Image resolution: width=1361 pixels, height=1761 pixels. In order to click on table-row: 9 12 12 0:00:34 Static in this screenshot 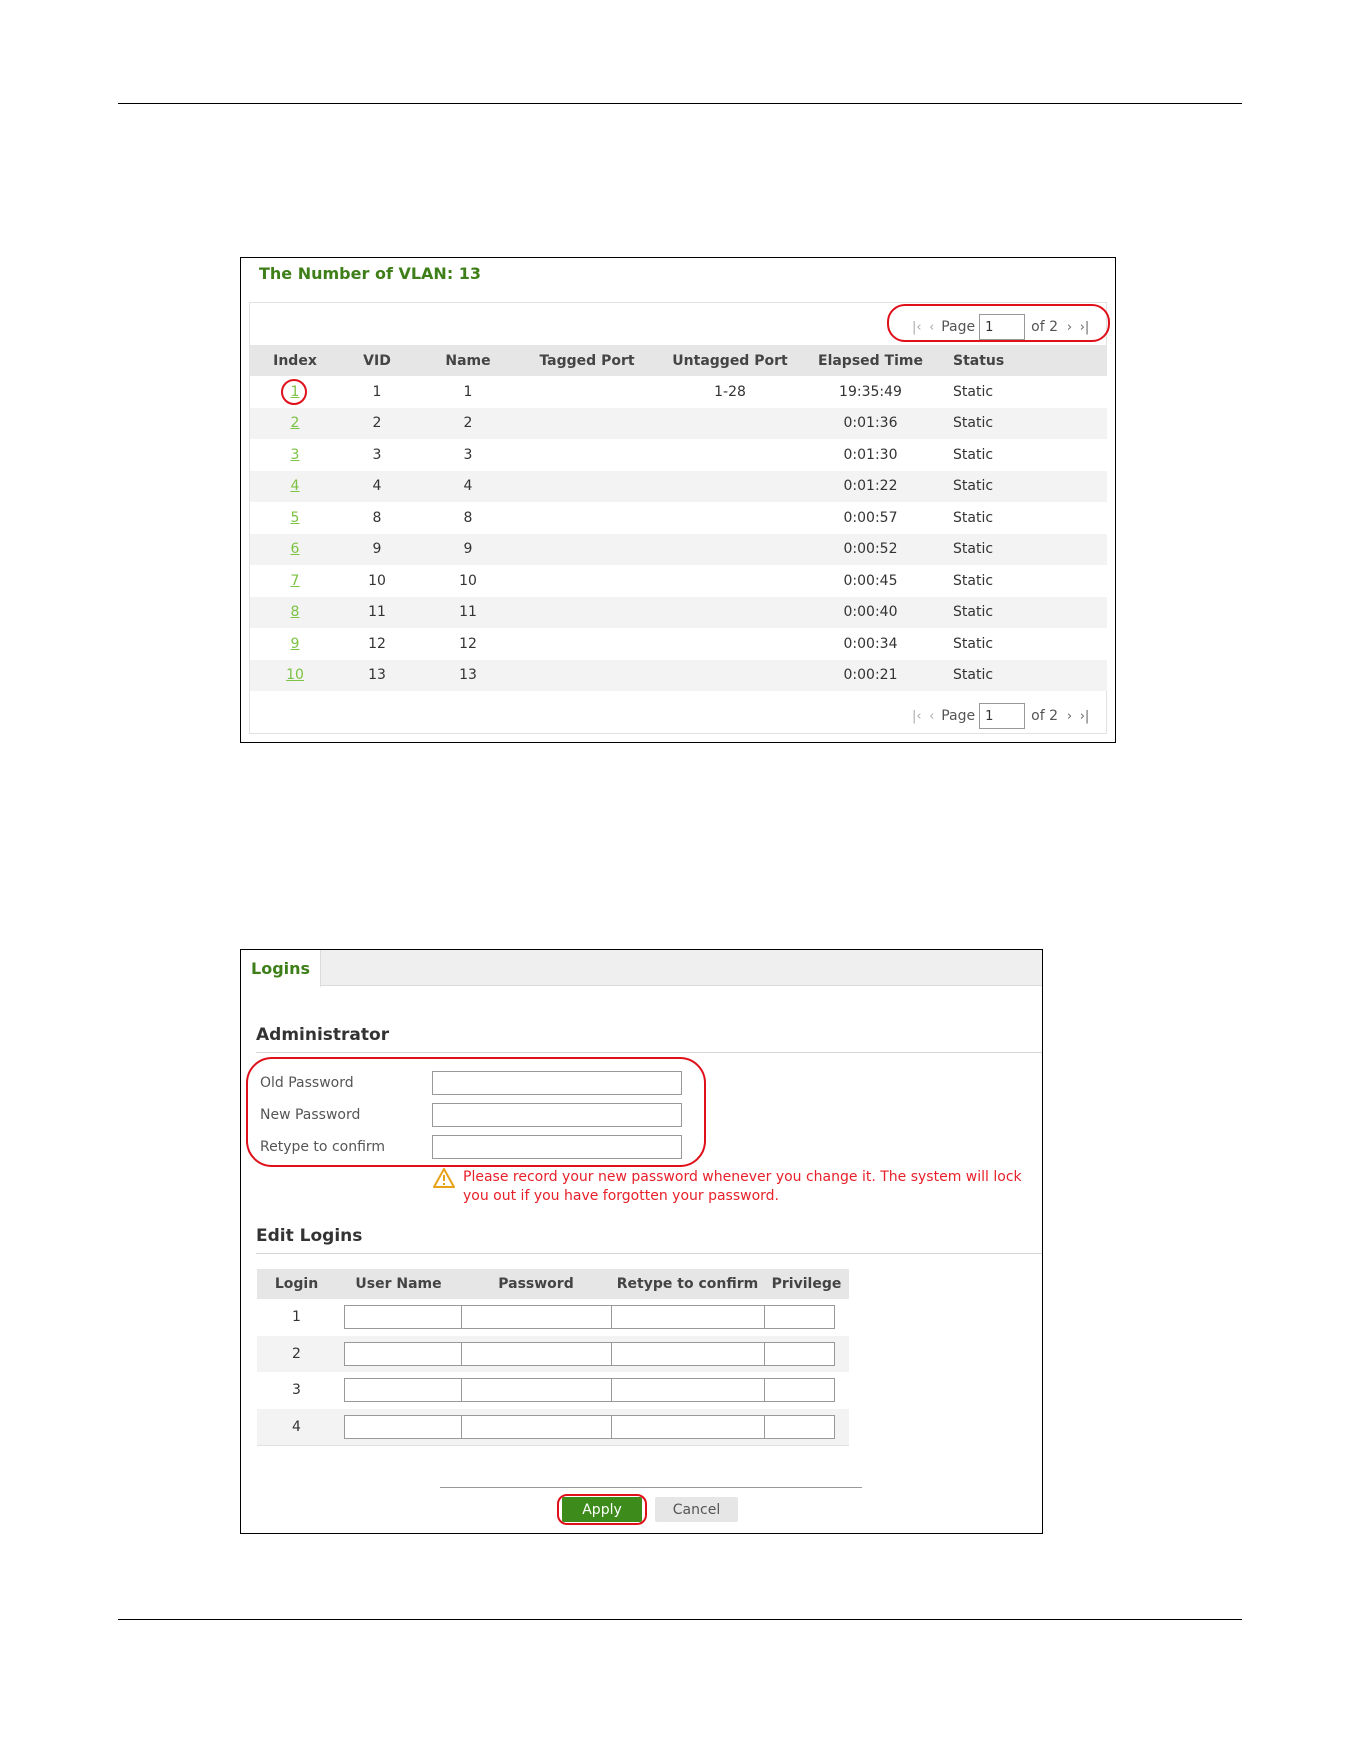, I will do `click(678, 644)`.